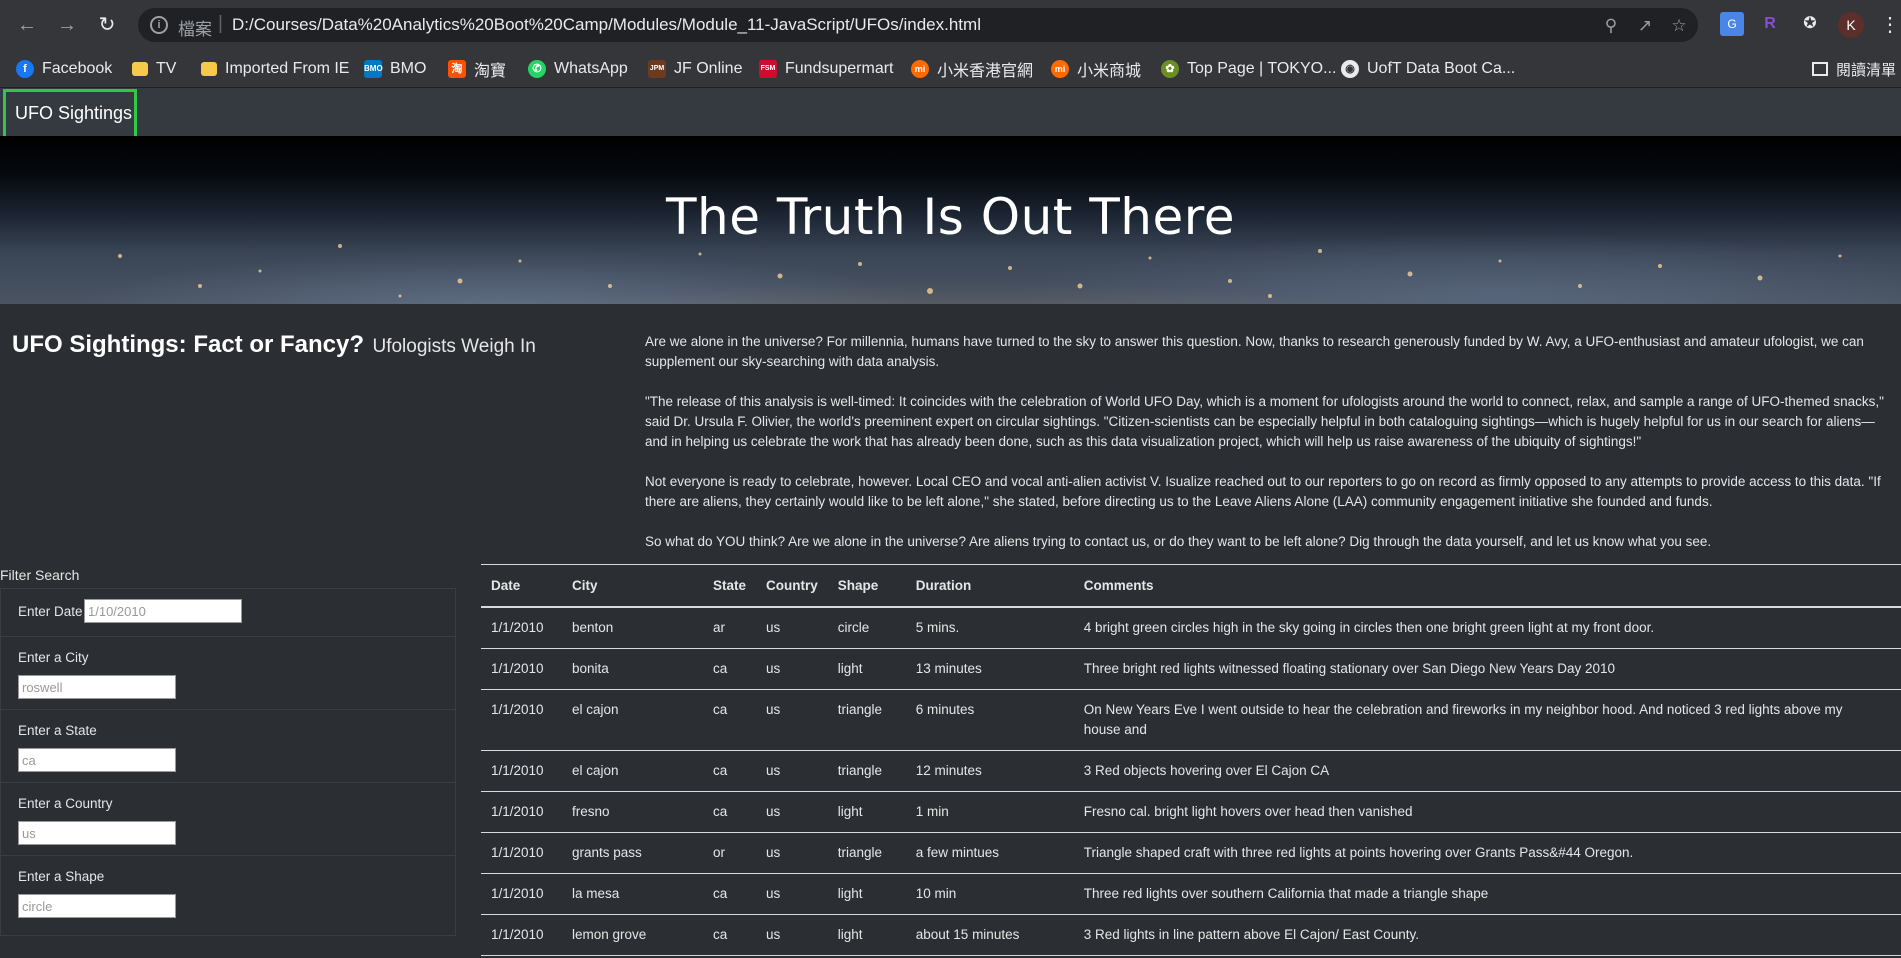 This screenshot has height=958, width=1901. I want to click on bookmark-label: Facebook, so click(77, 68).